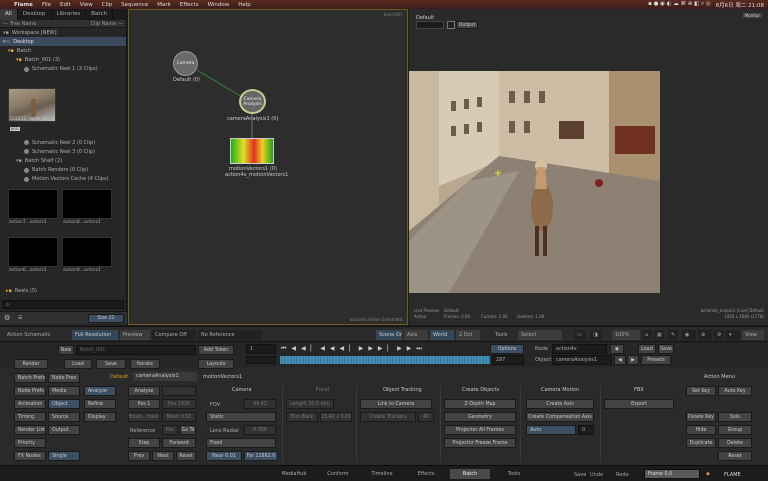 Image resolution: width=768 pixels, height=481 pixels. Describe the element at coordinates (389, 335) in the screenshot. I see `scene-button: Scene On` at that location.